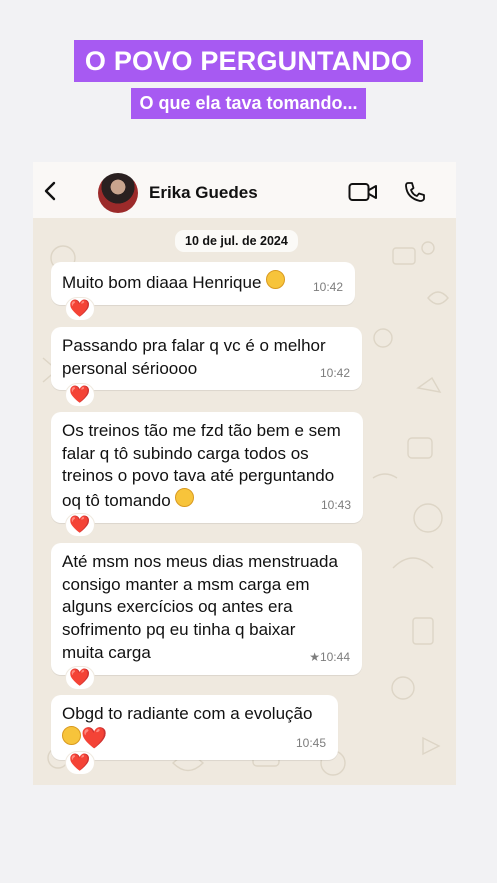 Image resolution: width=497 pixels, height=883 pixels. I want to click on back-arrow-icon, so click(51, 191).